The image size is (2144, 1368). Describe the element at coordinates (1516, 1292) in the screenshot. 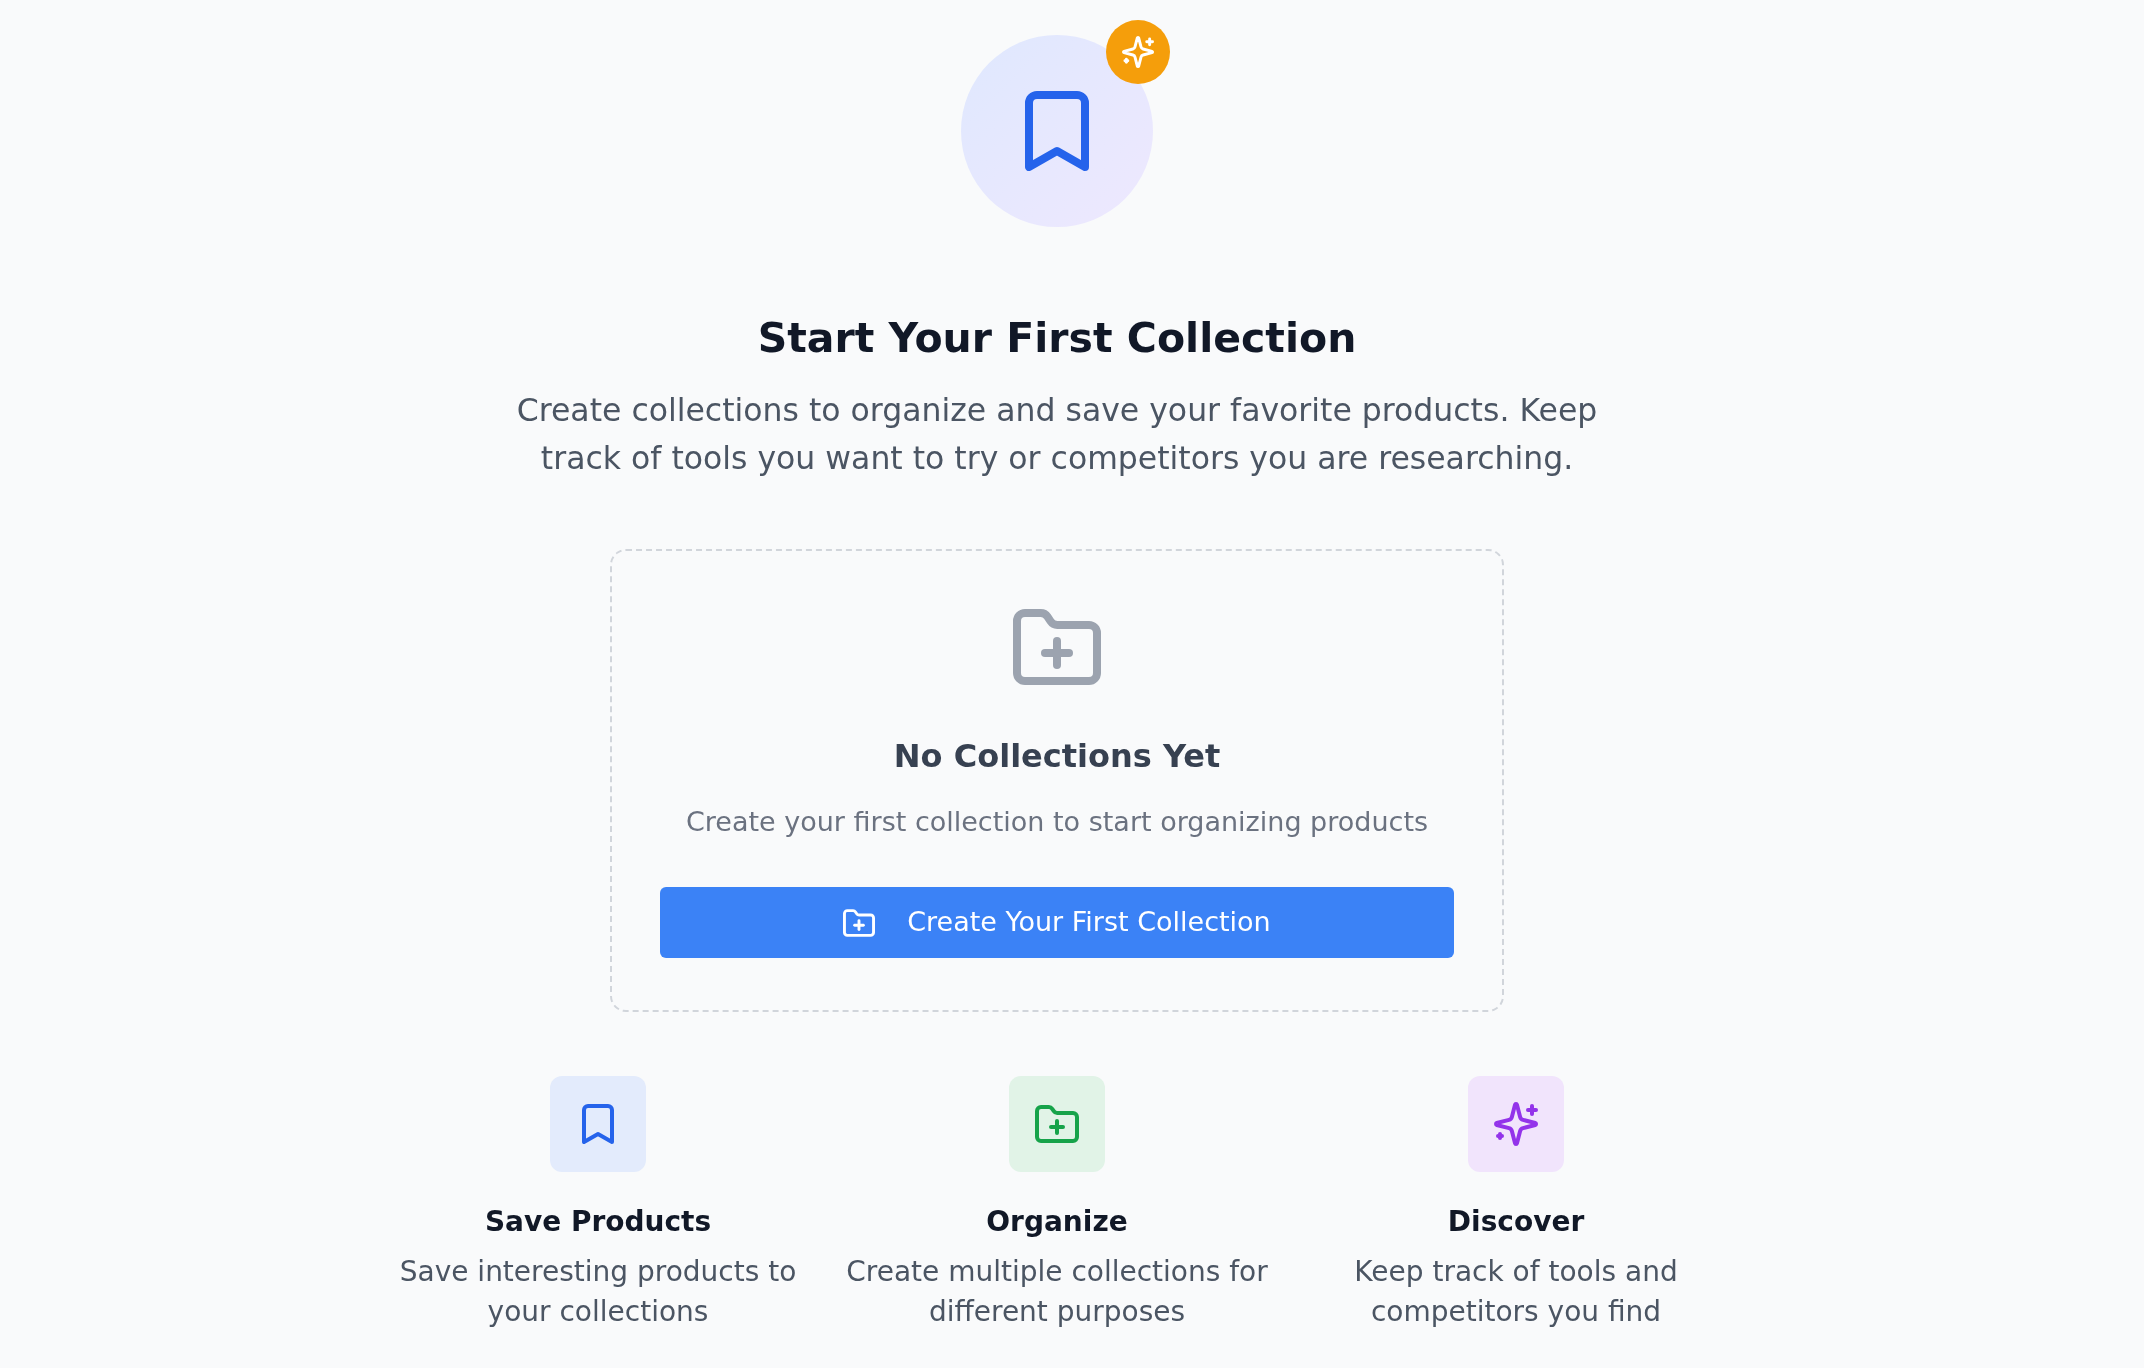

I see `feature-description: Keep track of tools and competitors you find` at that location.